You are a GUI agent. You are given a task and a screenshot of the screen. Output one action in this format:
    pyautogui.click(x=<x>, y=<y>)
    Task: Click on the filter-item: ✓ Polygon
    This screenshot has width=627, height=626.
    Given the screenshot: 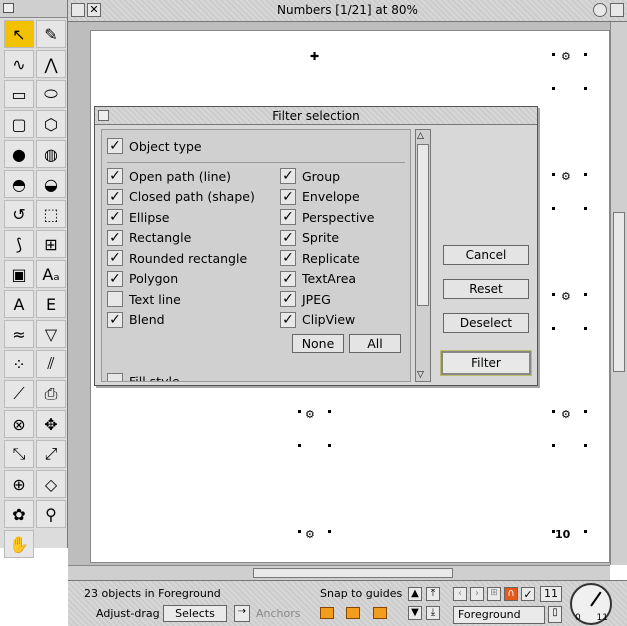 What is the action you would take?
    pyautogui.click(x=142, y=278)
    